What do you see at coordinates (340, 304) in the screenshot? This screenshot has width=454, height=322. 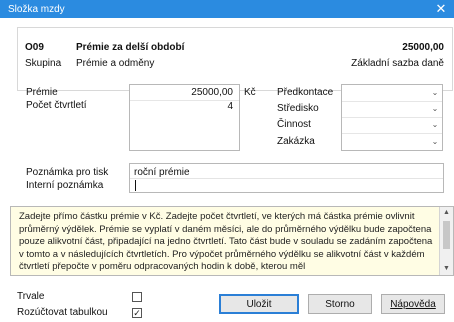 I see `cancel-button: Storno` at bounding box center [340, 304].